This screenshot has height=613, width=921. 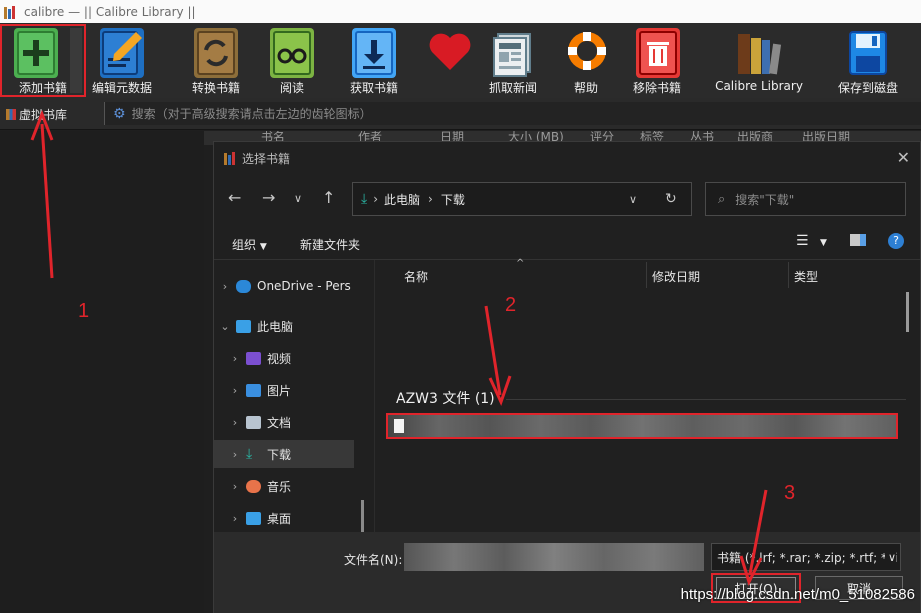 What do you see at coordinates (797, 594) in the screenshot?
I see `watermark-text: https://blog.csdn.net/m0_51082586` at bounding box center [797, 594].